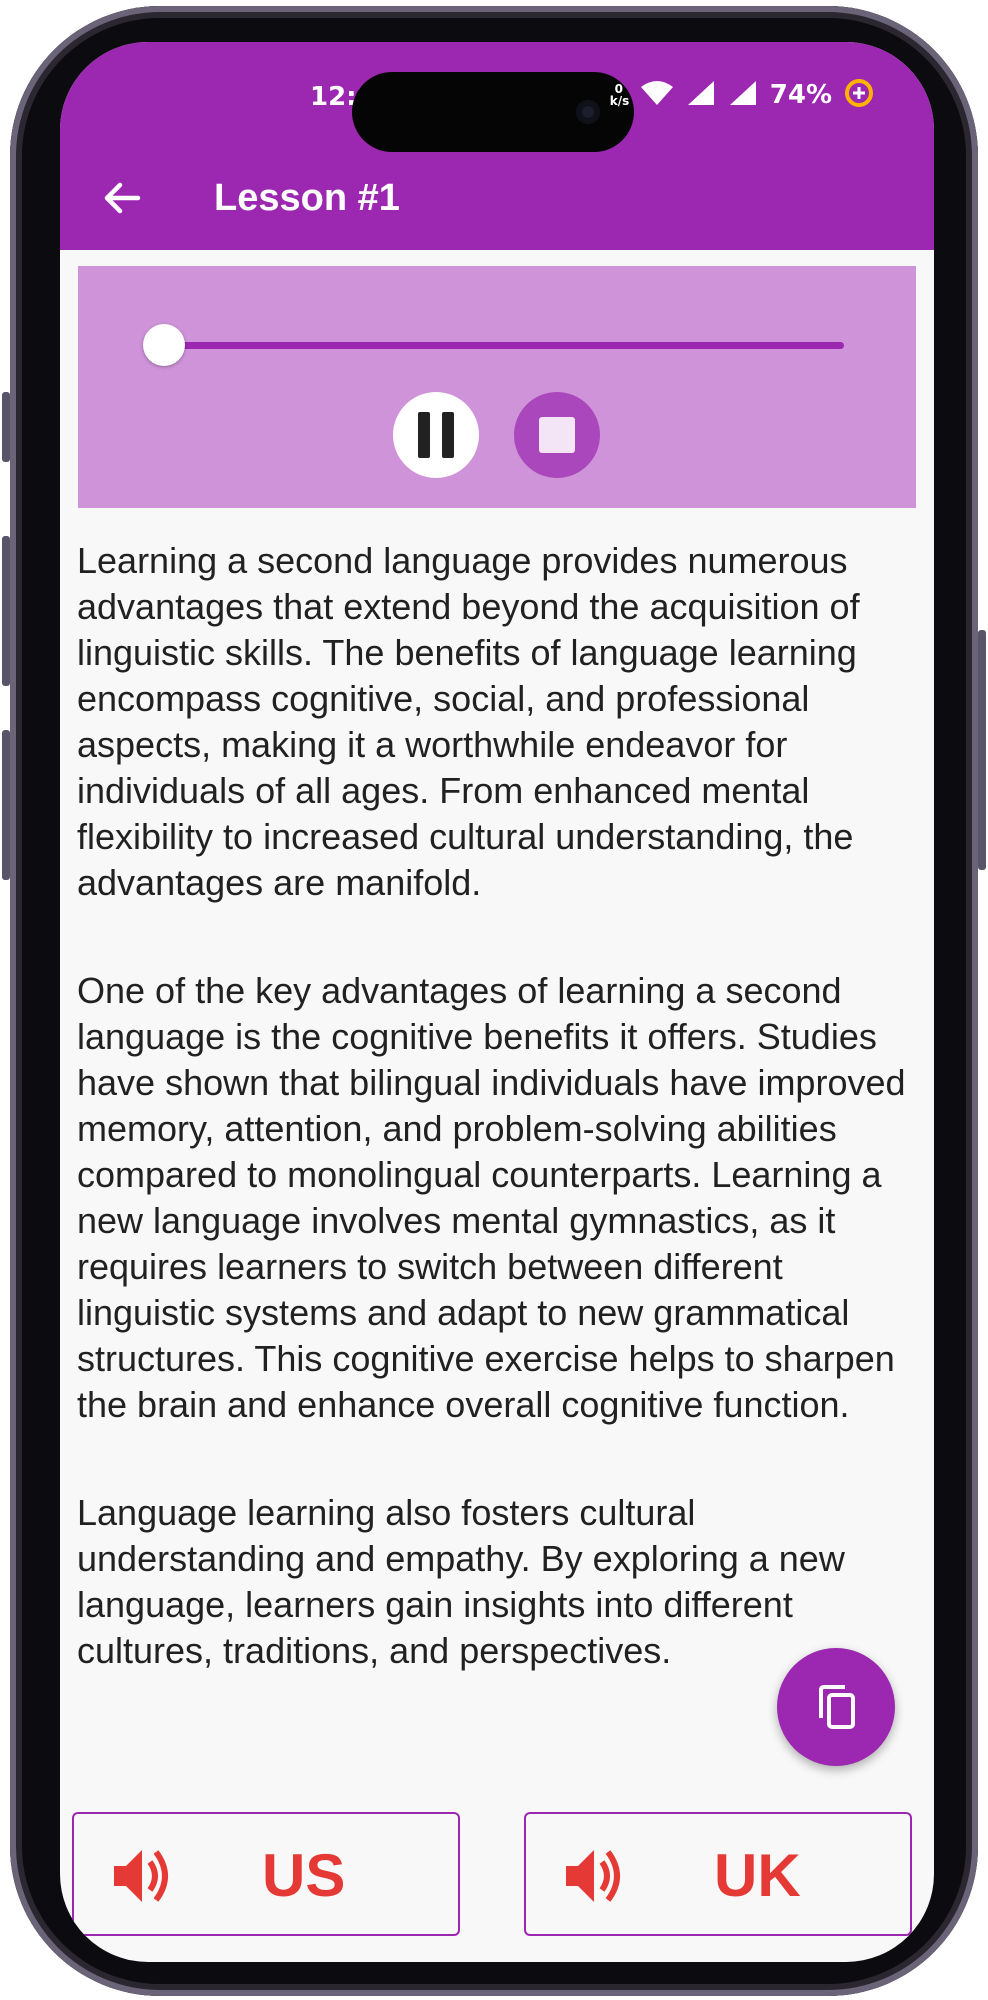 The image size is (988, 2000). I want to click on us-accent-button: US, so click(266, 1874).